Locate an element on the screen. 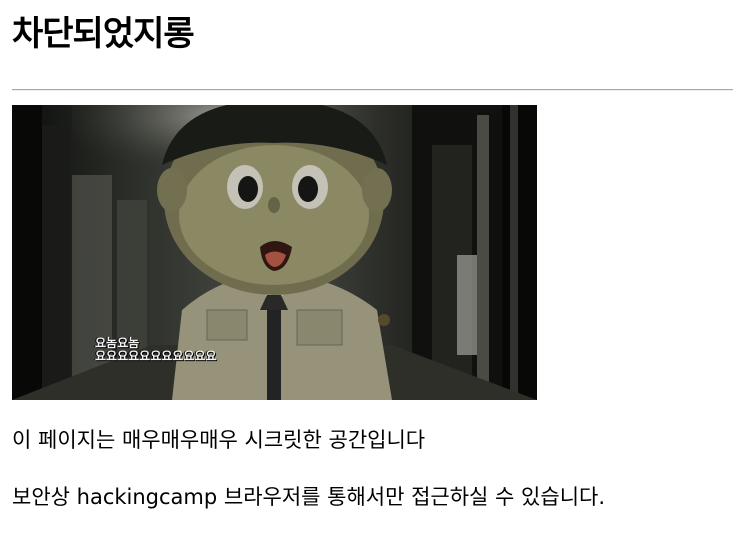  caption-line-1: 요놈요놈 is located at coordinates (117, 343).